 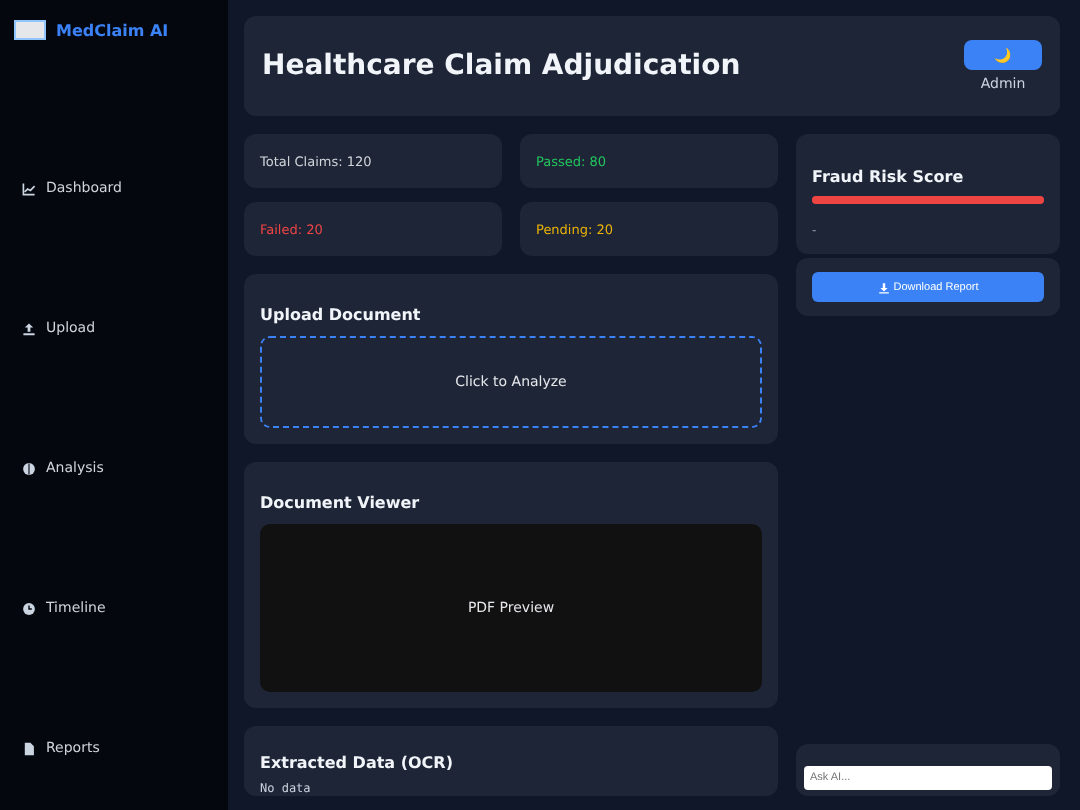 What do you see at coordinates (357, 763) in the screenshot?
I see `section-title: Extracted Data (OCR)` at bounding box center [357, 763].